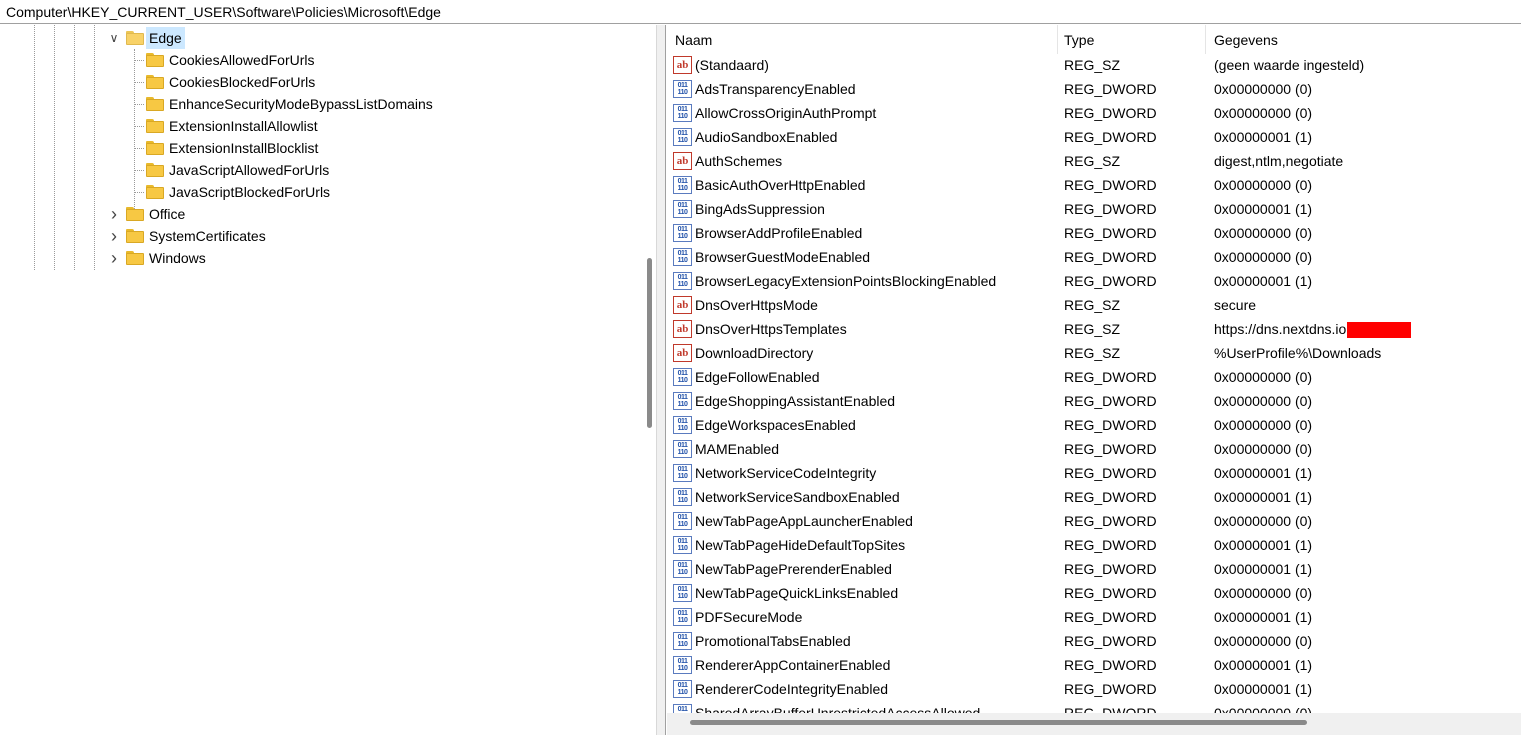 Image resolution: width=1521 pixels, height=735 pixels. What do you see at coordinates (165, 38) in the screenshot?
I see `tree-item-label: Edge` at bounding box center [165, 38].